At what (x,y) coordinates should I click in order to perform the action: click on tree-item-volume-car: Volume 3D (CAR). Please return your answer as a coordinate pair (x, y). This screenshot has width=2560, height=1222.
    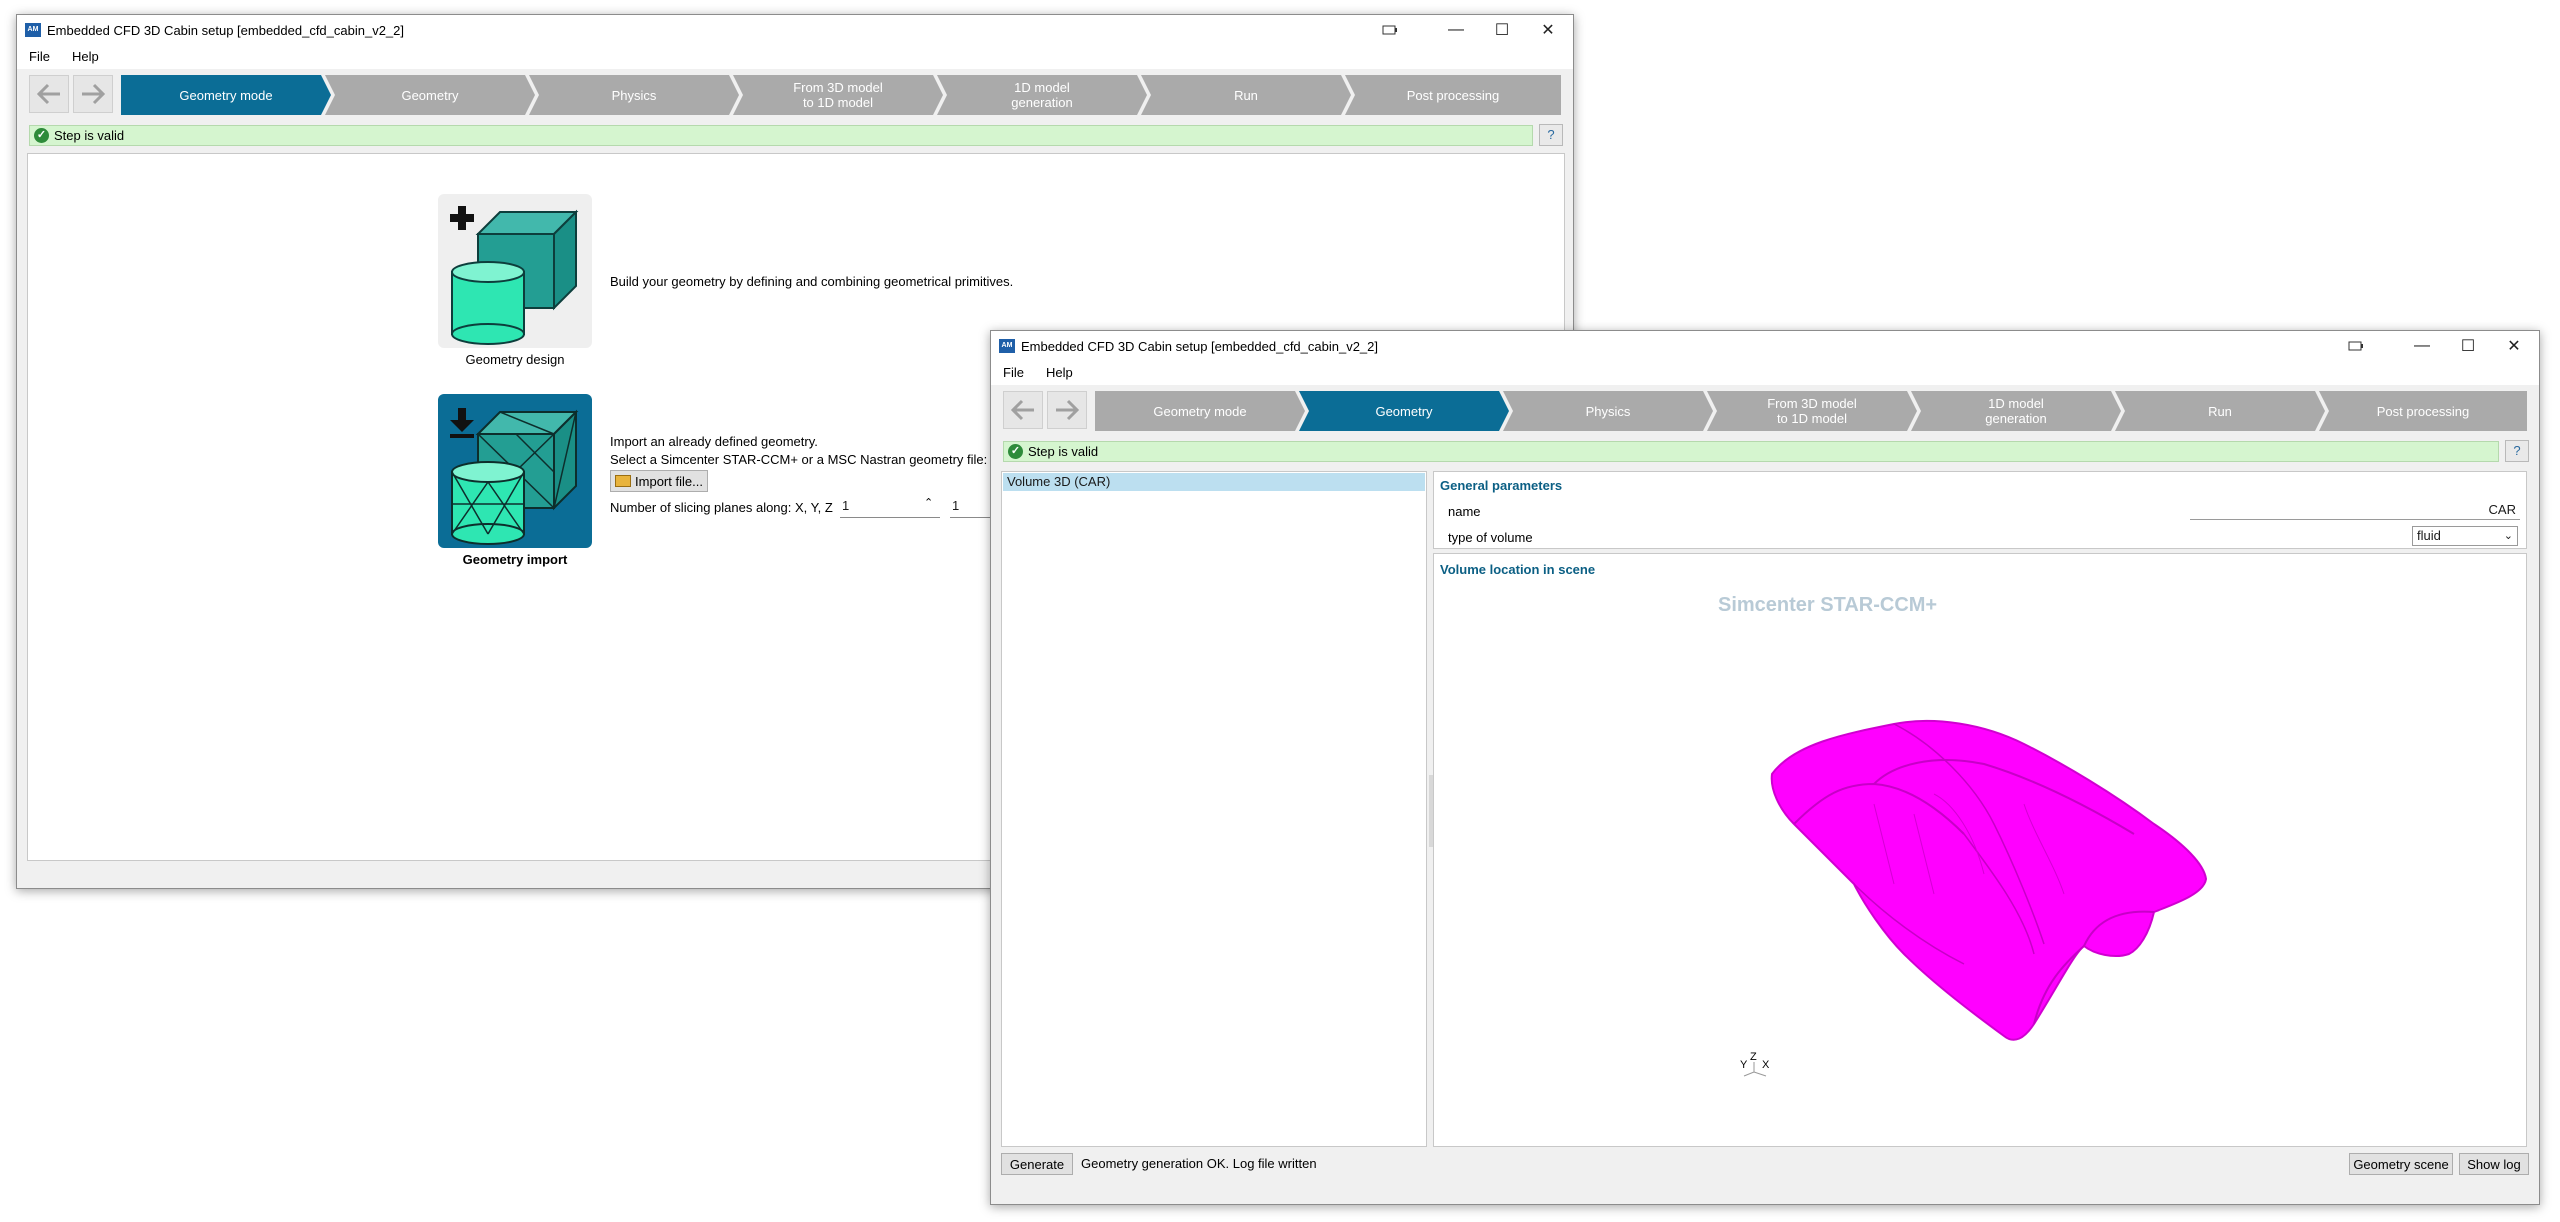
    Looking at the image, I should click on (1214, 482).